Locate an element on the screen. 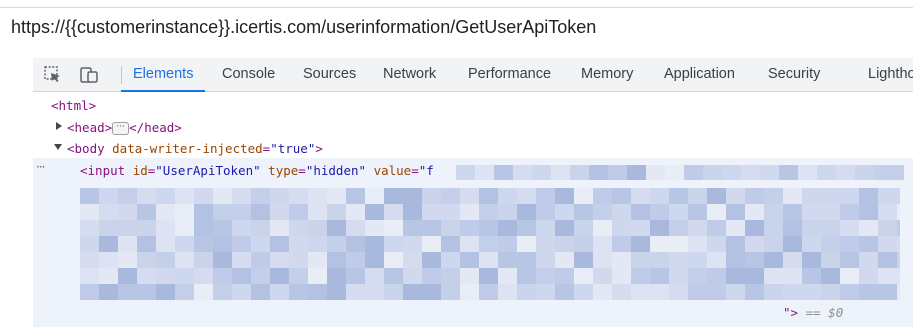 This screenshot has width=913, height=327. tab-console: Console is located at coordinates (248, 74).